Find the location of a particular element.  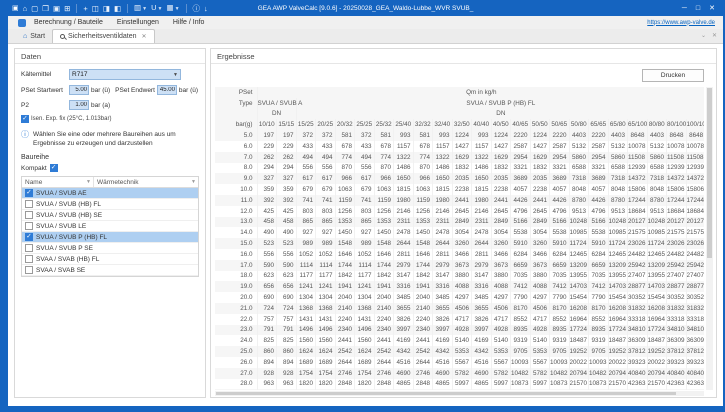

qm-cell: 229 is located at coordinates (267, 146).